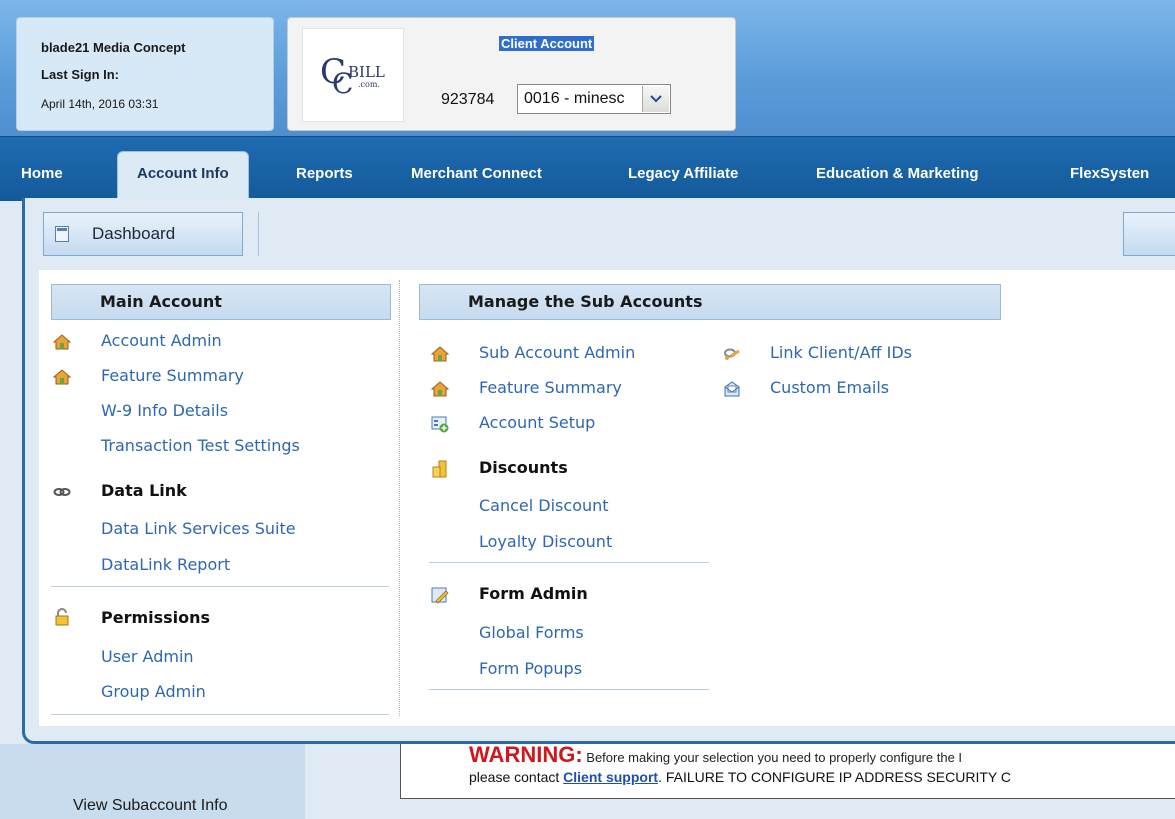  What do you see at coordinates (550, 387) in the screenshot?
I see `sub-feature-summary-link: Feature Summary` at bounding box center [550, 387].